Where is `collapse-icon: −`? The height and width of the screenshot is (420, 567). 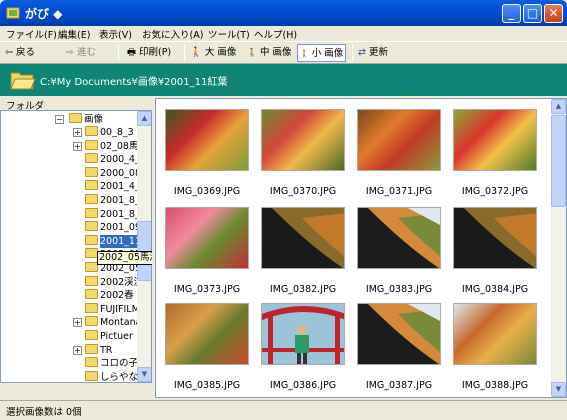
collapse-icon: − is located at coordinates (59, 119).